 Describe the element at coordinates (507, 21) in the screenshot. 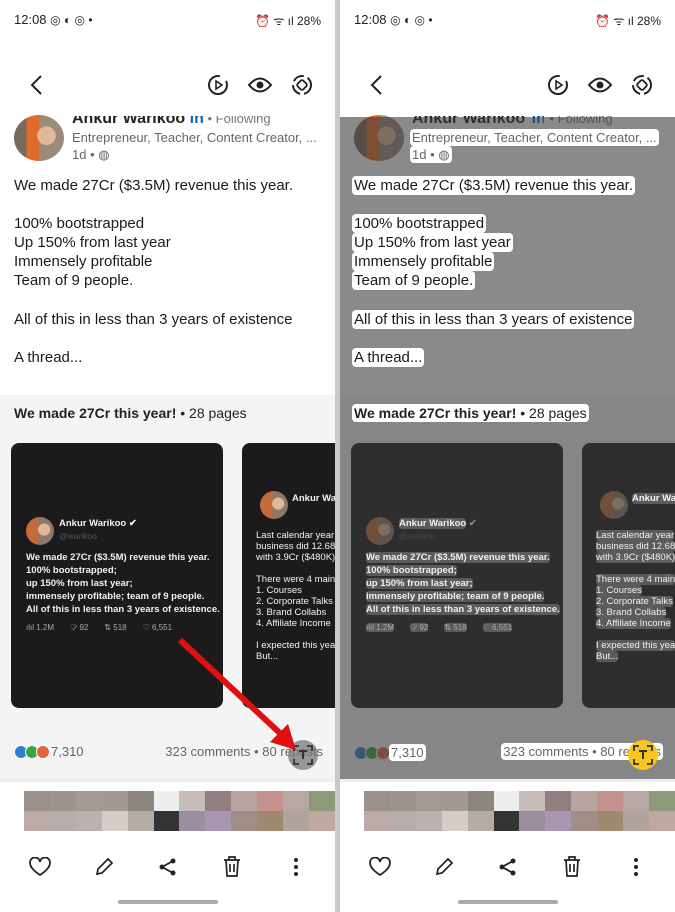

I see `status-bar: 12:08 ◎ ◐ ◎ • ⏰ ᯤ ıl 28%` at that location.